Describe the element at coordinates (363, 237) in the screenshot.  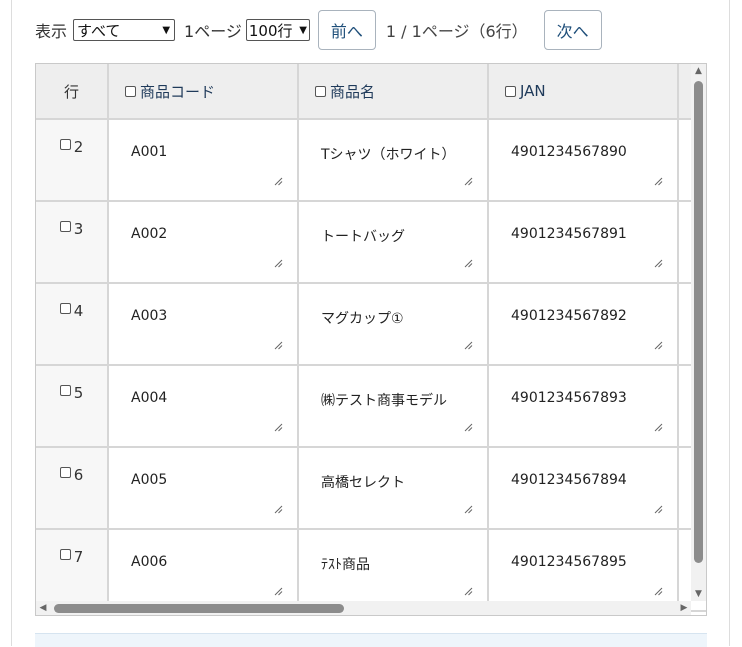
I see `cell-value: トートバッグ` at that location.